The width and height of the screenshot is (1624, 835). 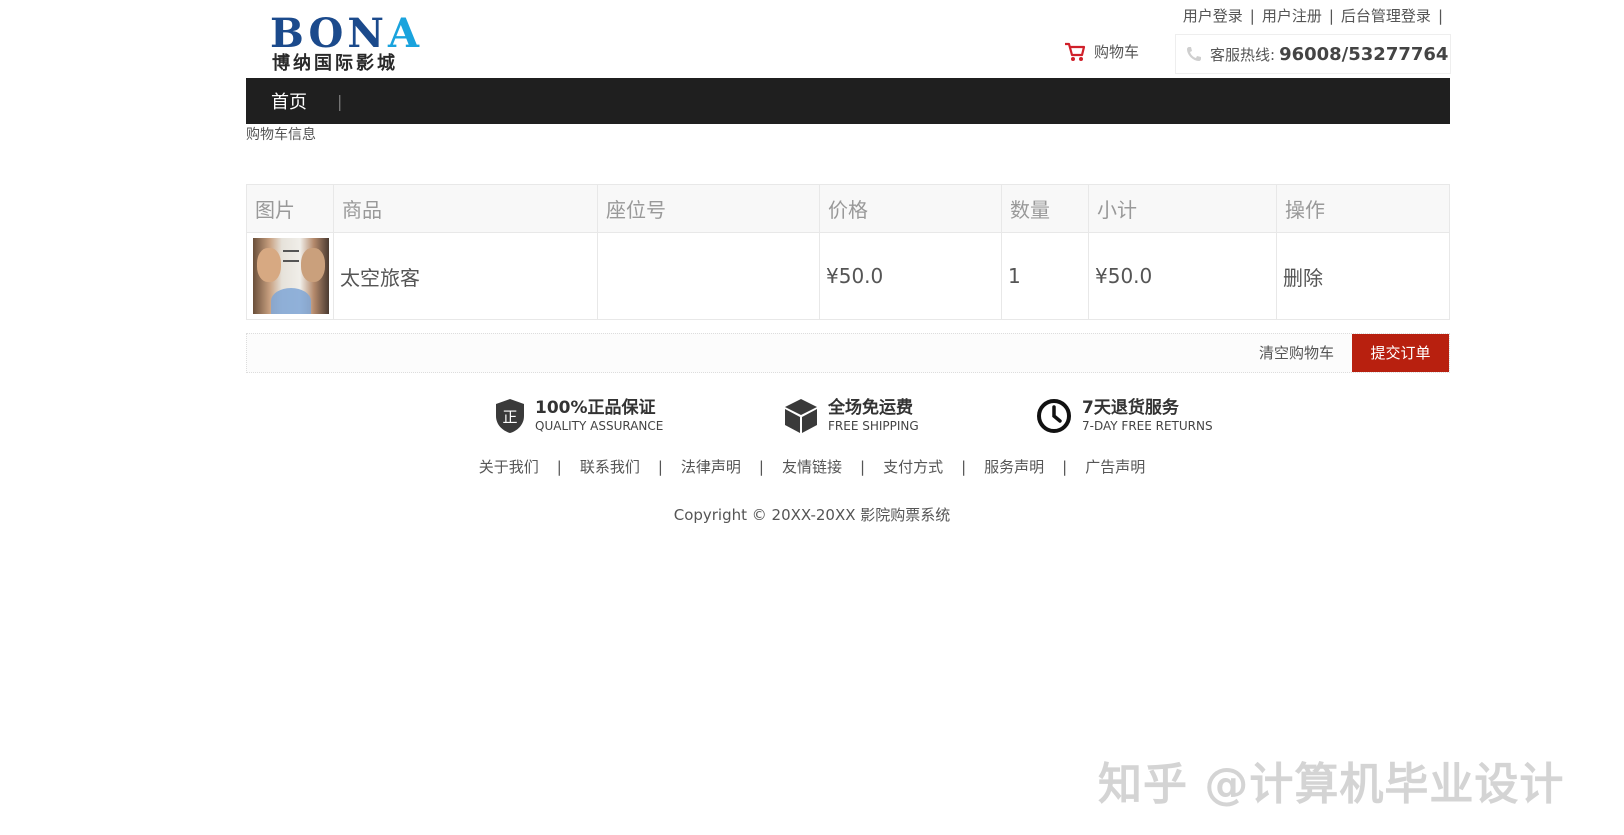 What do you see at coordinates (289, 101) in the screenshot?
I see `nav-home: 首页` at bounding box center [289, 101].